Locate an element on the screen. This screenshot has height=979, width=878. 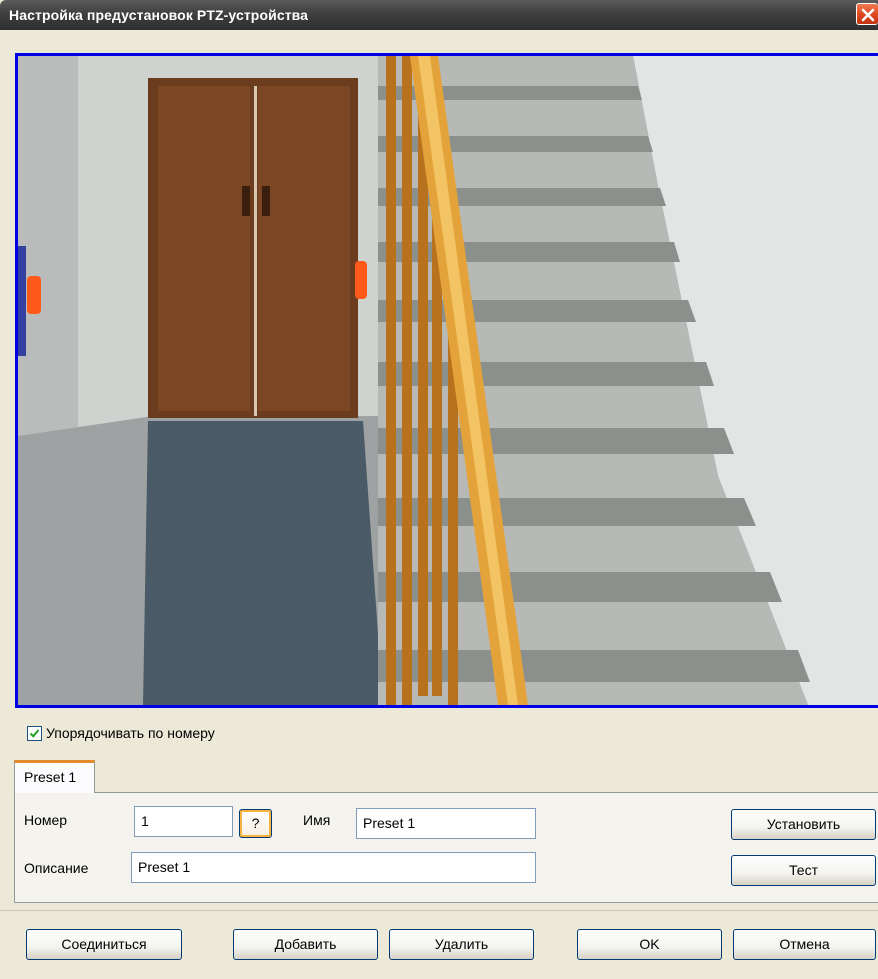
set-preset-button: Установить is located at coordinates (803, 824).